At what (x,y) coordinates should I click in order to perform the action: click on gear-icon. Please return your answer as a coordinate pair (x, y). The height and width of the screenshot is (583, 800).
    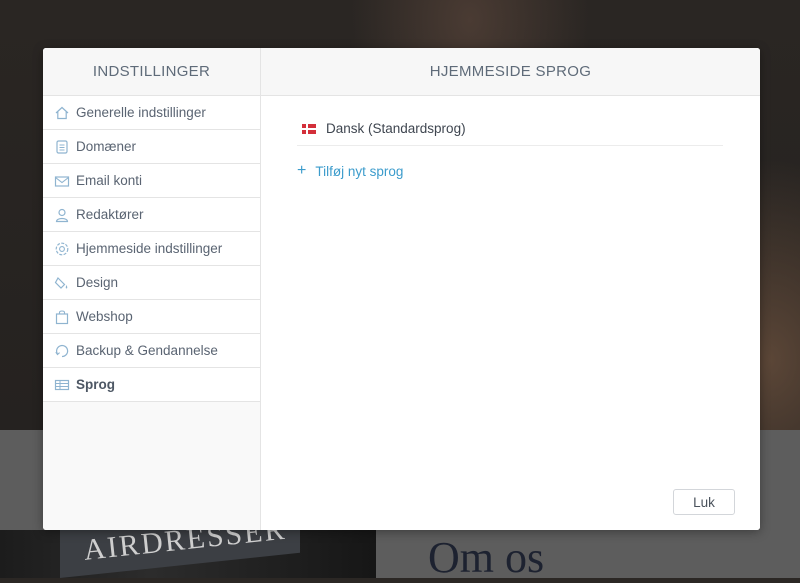
    Looking at the image, I should click on (62, 249).